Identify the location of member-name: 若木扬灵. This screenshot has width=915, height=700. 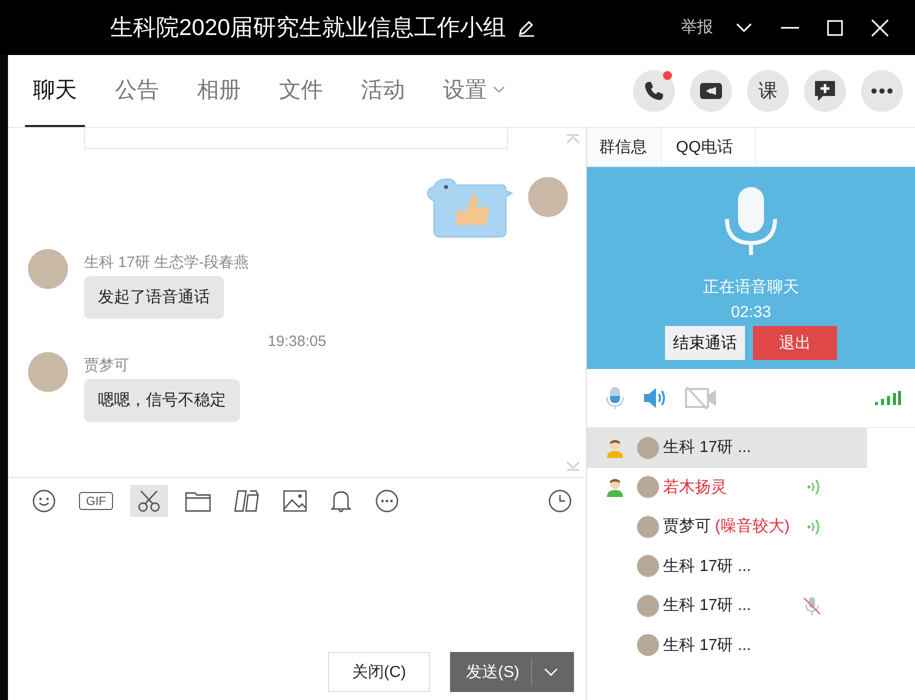
(695, 488).